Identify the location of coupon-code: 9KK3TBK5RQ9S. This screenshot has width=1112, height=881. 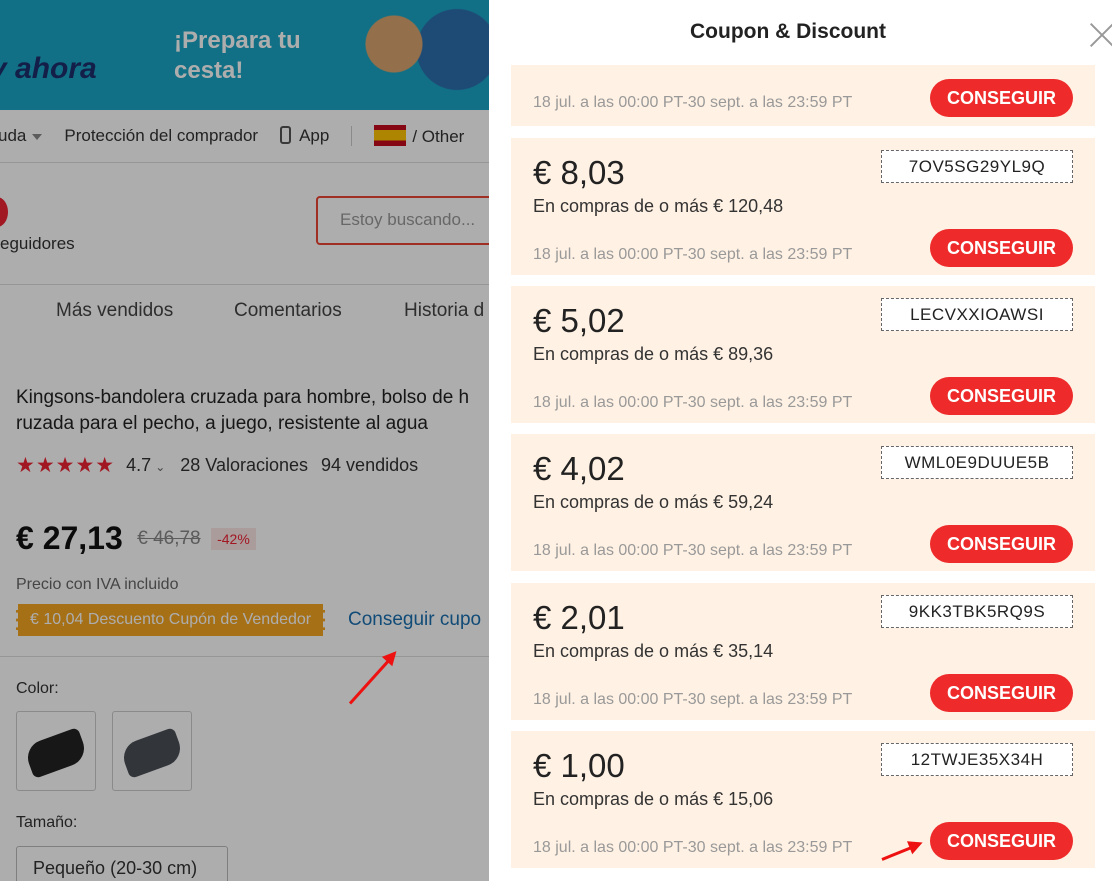
(977, 611).